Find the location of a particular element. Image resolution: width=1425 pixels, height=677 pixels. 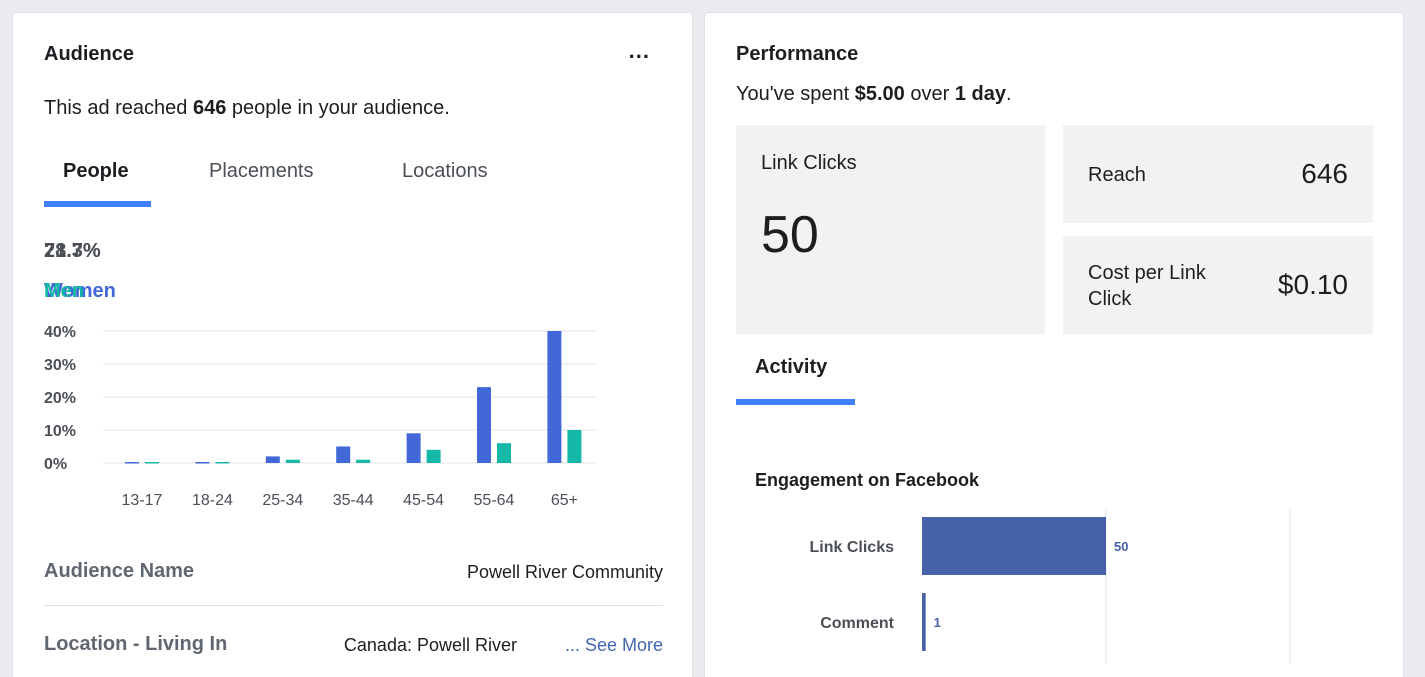

spend-period: 1 day is located at coordinates (980, 94).